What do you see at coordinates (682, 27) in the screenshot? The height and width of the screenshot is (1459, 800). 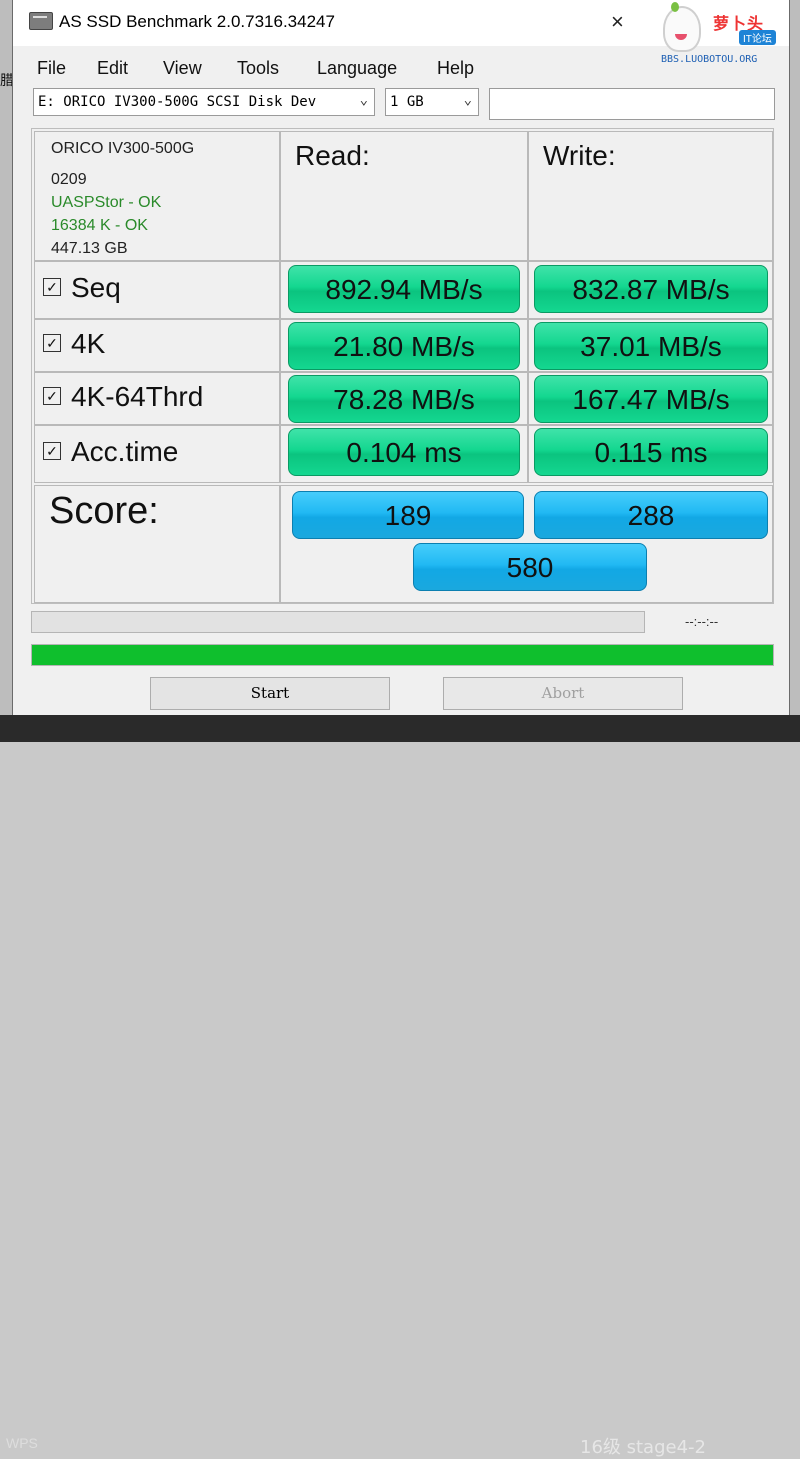 I see `mascot-icon` at bounding box center [682, 27].